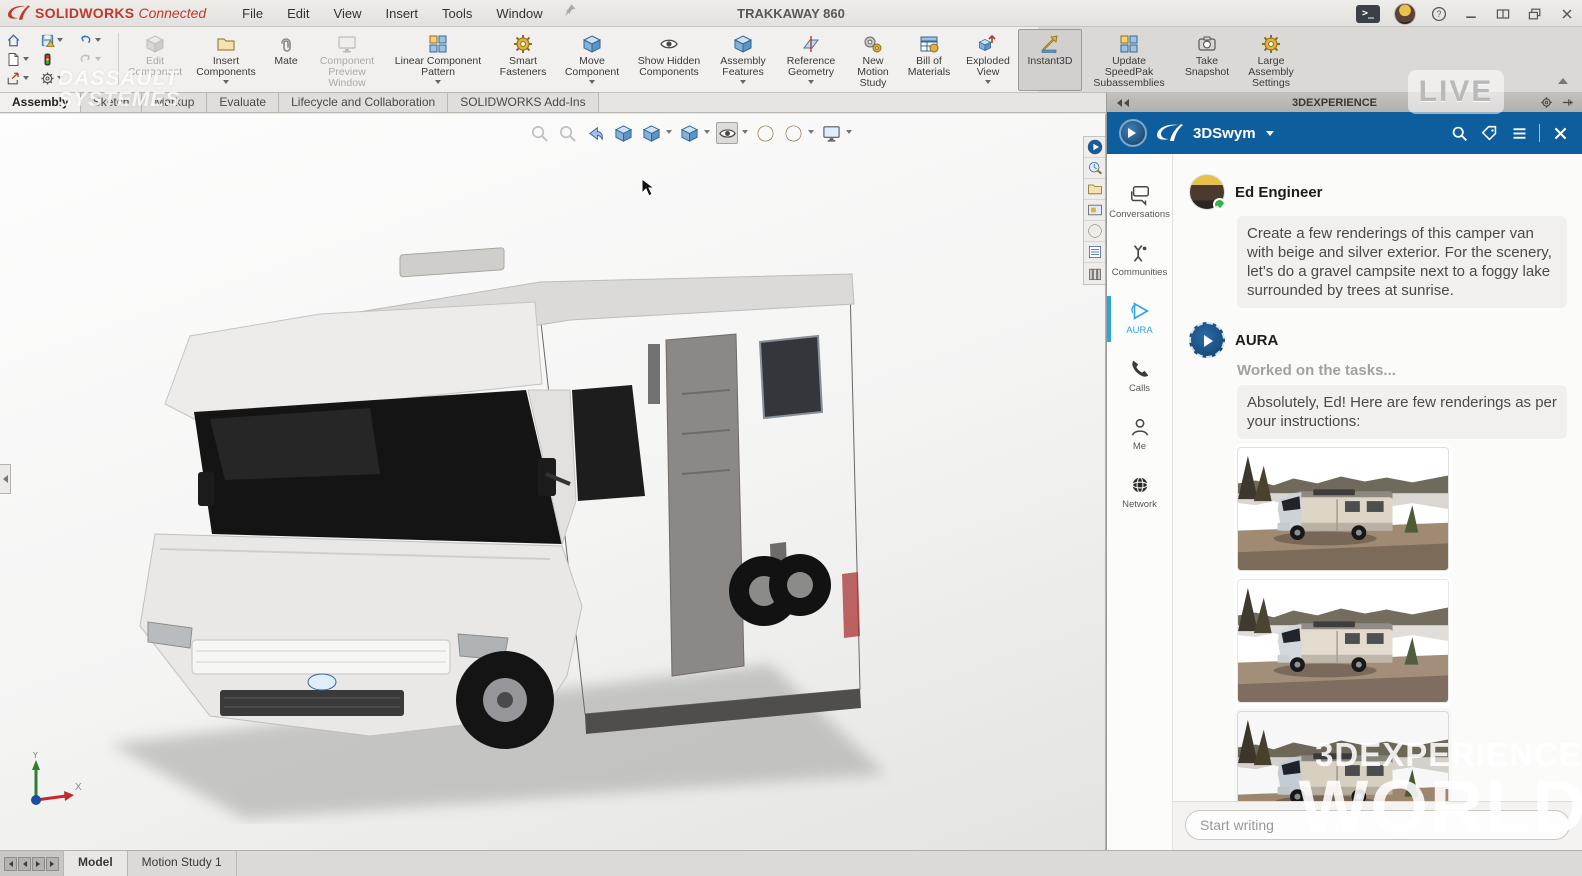 The width and height of the screenshot is (1582, 876). What do you see at coordinates (1094, 252) in the screenshot?
I see `custom-properties-icon` at bounding box center [1094, 252].